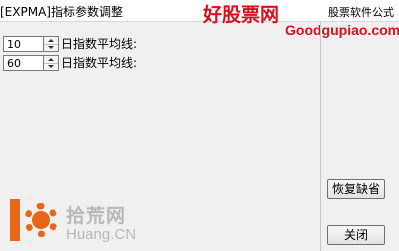  I want to click on title-bar: [EXPMA]指标参数调整 好股票网 股票软件公式, so click(199, 13).